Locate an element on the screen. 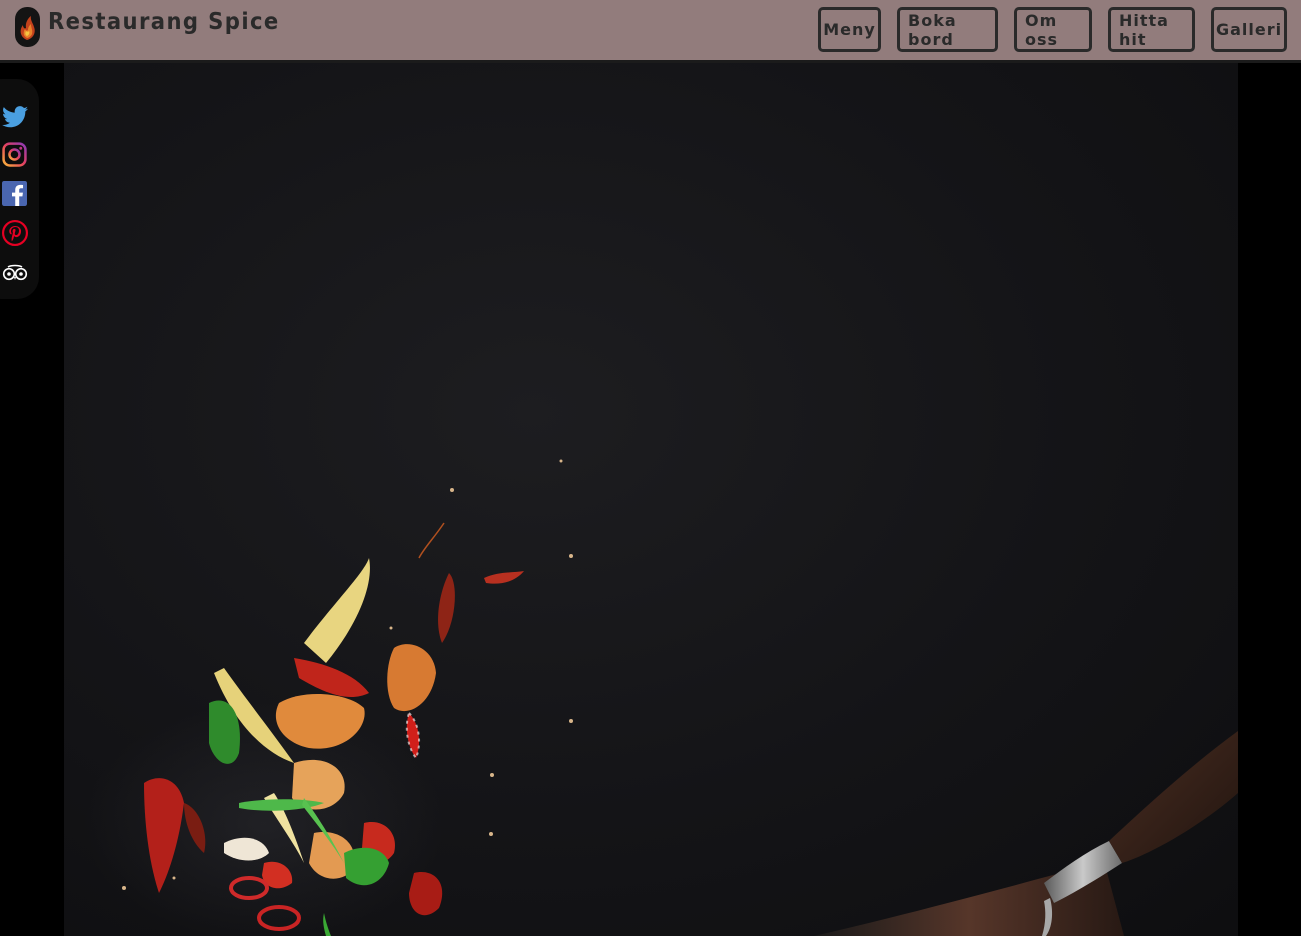 Image resolution: width=1301 pixels, height=936 pixels. nav-om-oss-button: Om oss is located at coordinates (1053, 29).